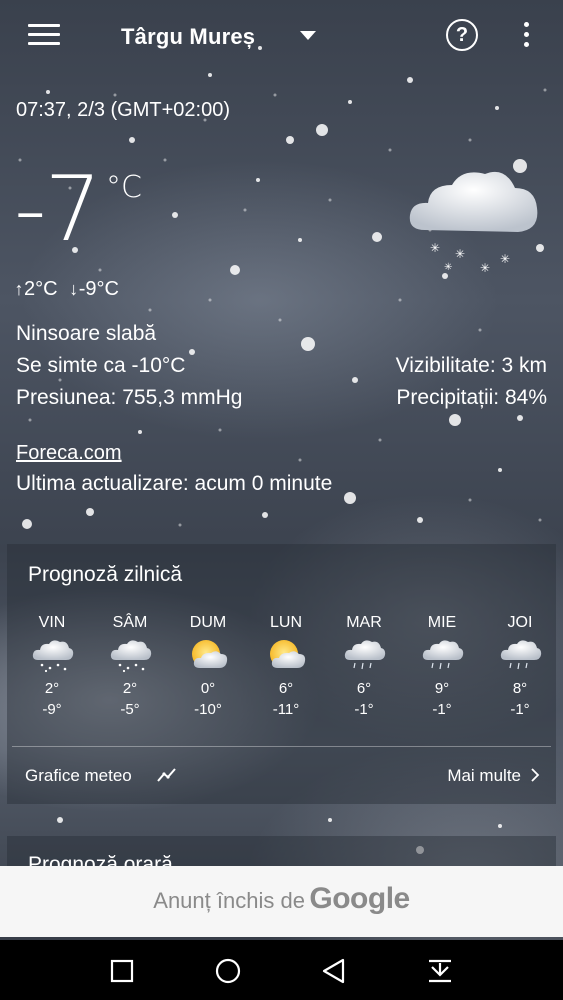  I want to click on notification-pull-icon, so click(440, 971).